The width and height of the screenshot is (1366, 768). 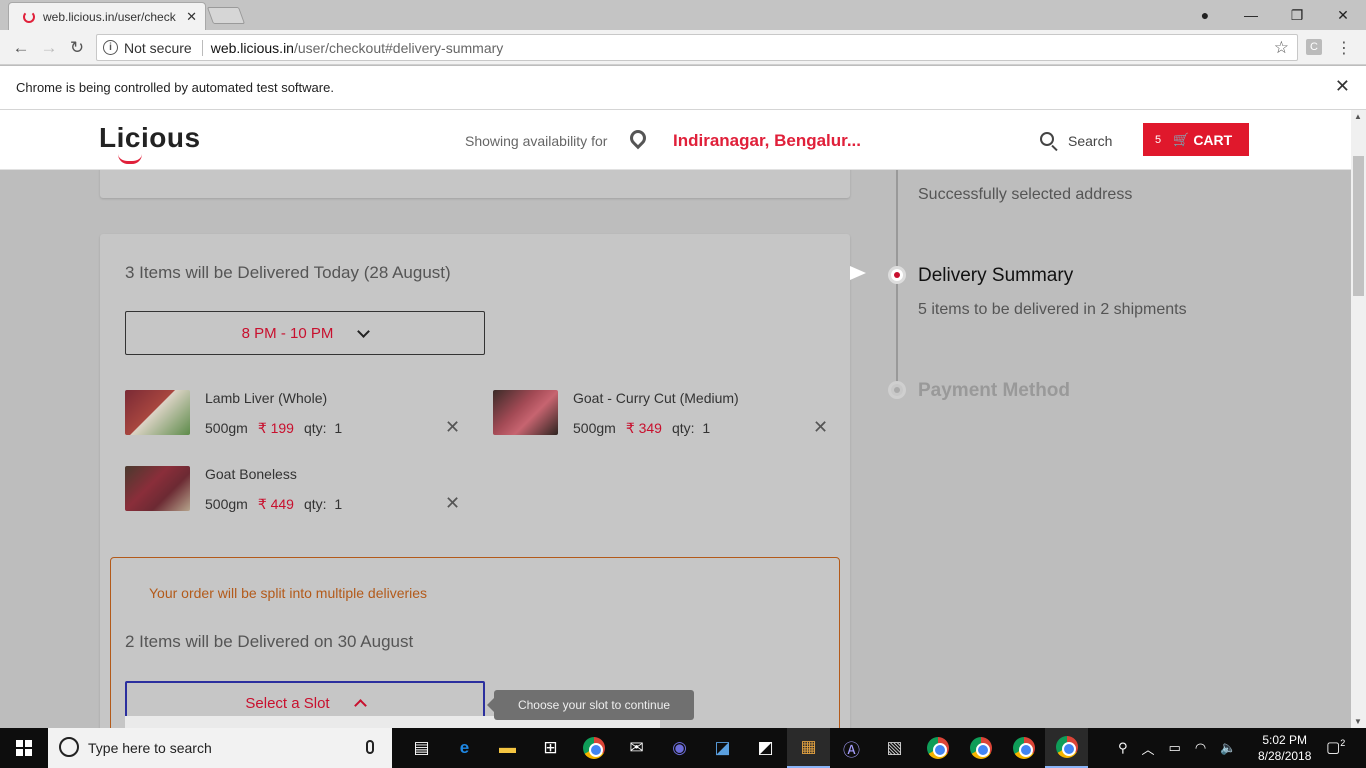 I want to click on store-icon: ⊞, so click(x=550, y=748).